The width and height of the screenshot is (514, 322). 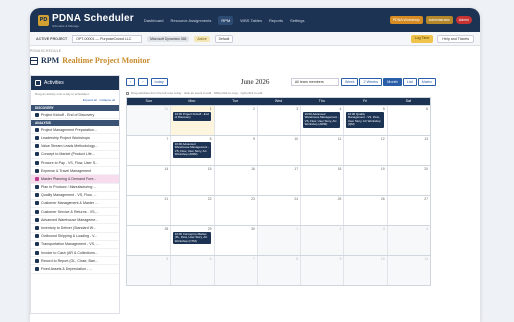 I want to click on nav-item-settings: Settings, so click(x=297, y=20).